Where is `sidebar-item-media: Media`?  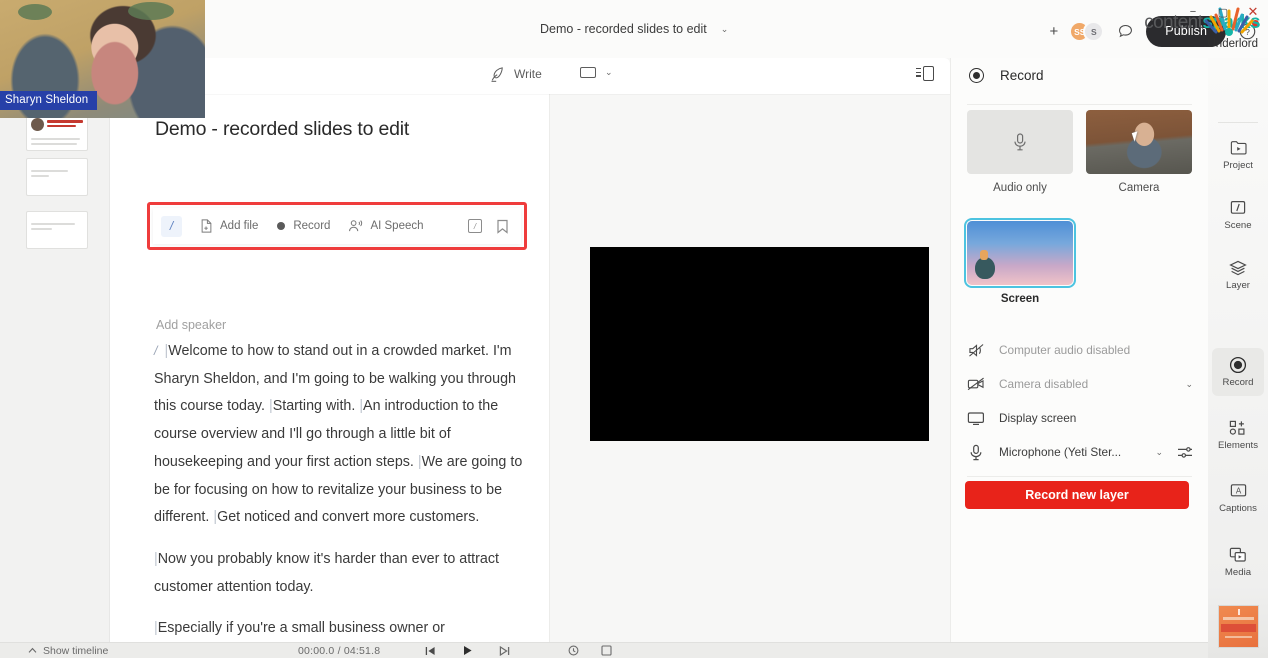
sidebar-item-media: Media is located at coordinates (1238, 562).